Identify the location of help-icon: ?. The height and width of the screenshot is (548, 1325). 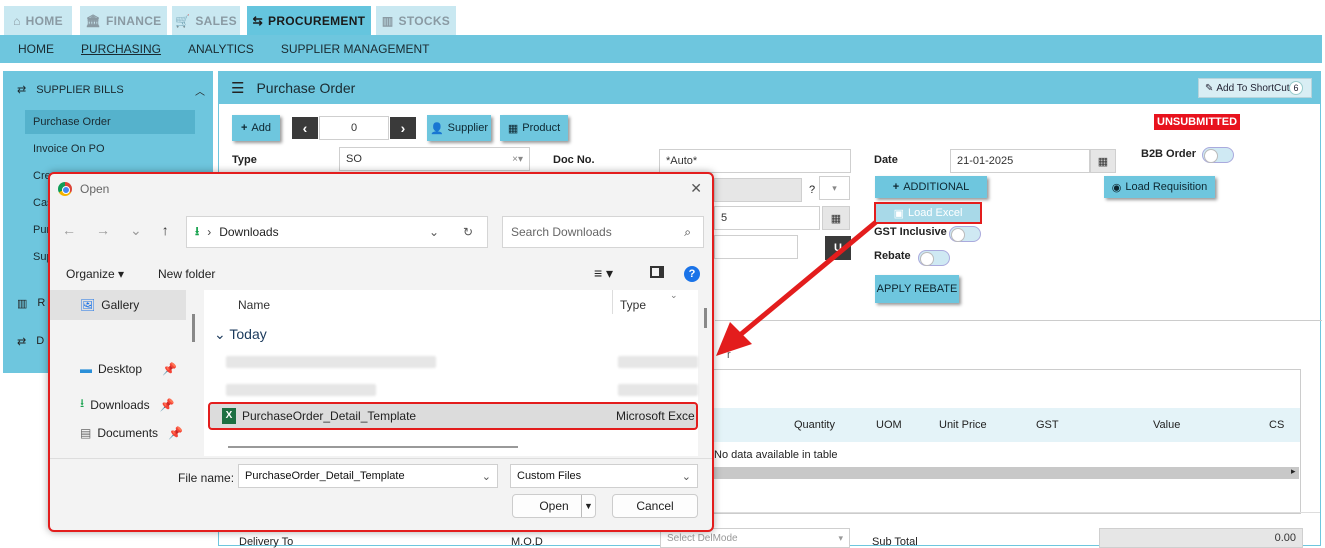
(692, 274).